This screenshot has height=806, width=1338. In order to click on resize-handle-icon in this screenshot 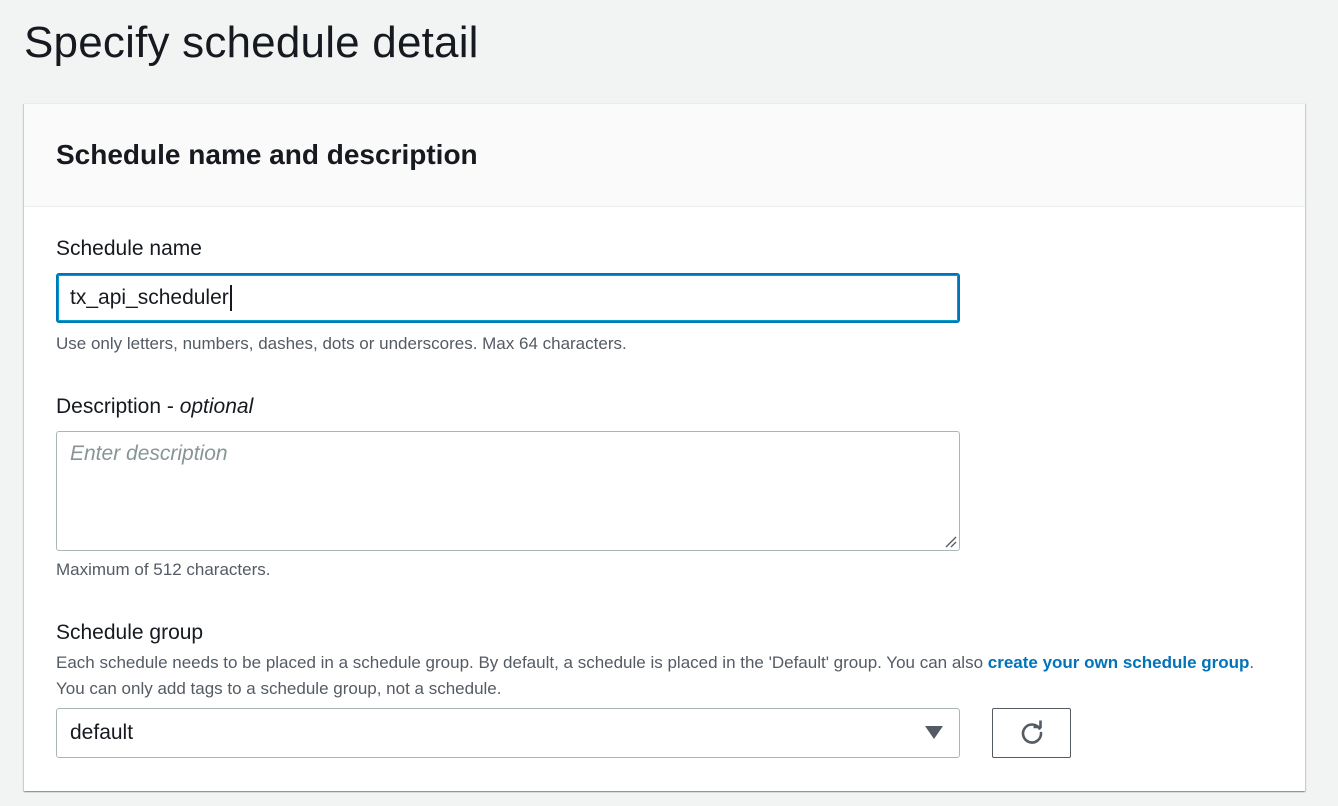, I will do `click(950, 541)`.